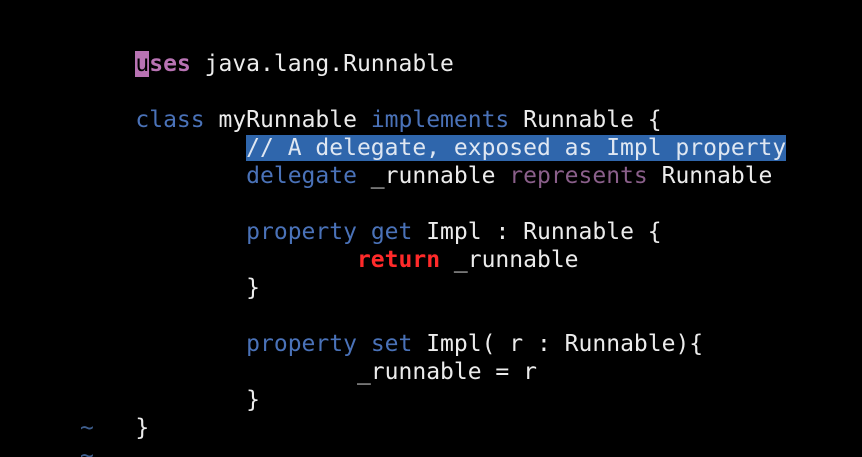 This screenshot has height=457, width=862. What do you see at coordinates (426, 161) in the screenshot?
I see `code-line-5: delegate _runnable represents Runnable` at bounding box center [426, 161].